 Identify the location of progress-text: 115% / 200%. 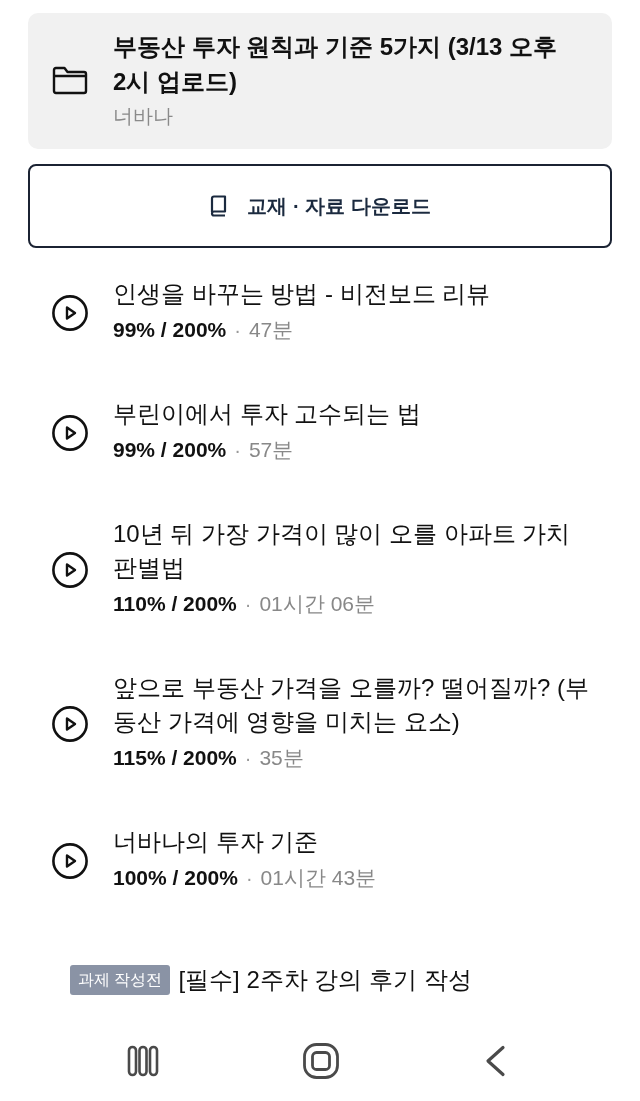
(175, 758).